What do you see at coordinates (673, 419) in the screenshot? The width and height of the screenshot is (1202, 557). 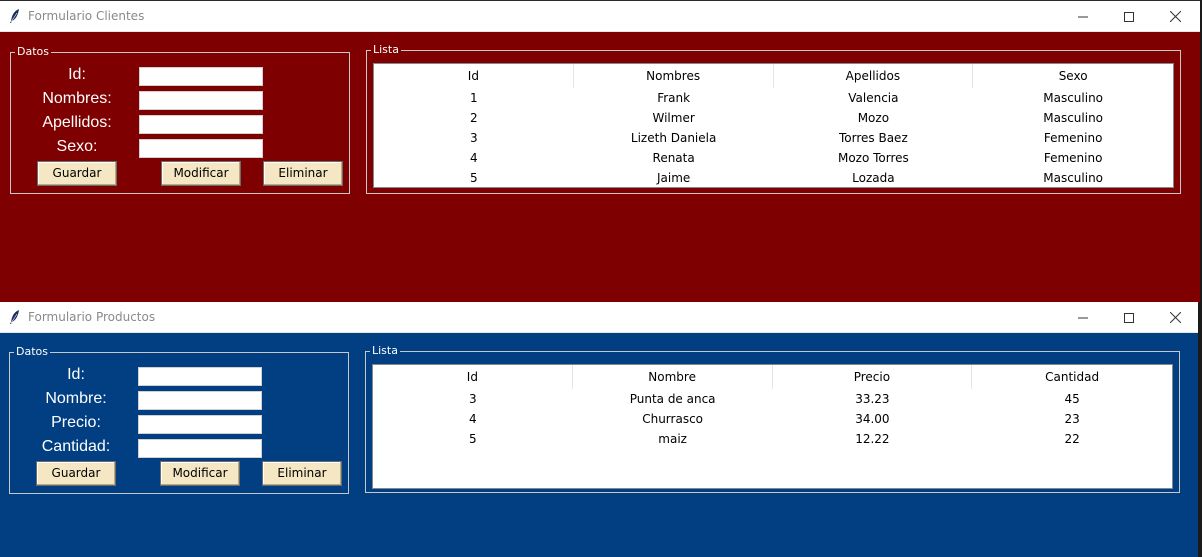 I see `cell-nombre: Churrasco` at bounding box center [673, 419].